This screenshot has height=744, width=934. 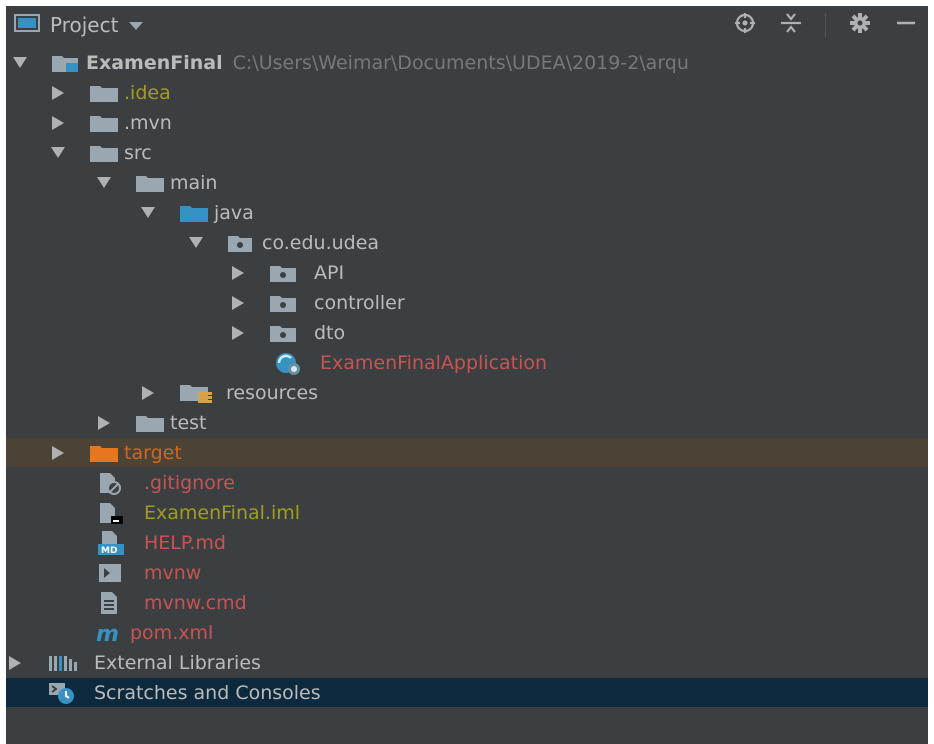 What do you see at coordinates (467, 272) in the screenshot?
I see `tree-item-package-api: API` at bounding box center [467, 272].